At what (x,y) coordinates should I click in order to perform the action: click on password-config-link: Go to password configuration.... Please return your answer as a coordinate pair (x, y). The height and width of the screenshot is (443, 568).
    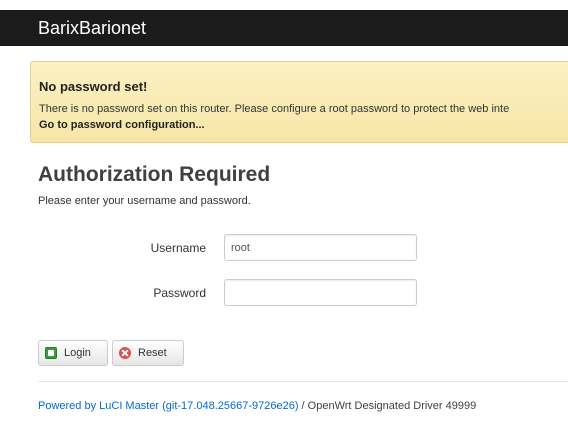
    Looking at the image, I should click on (122, 125).